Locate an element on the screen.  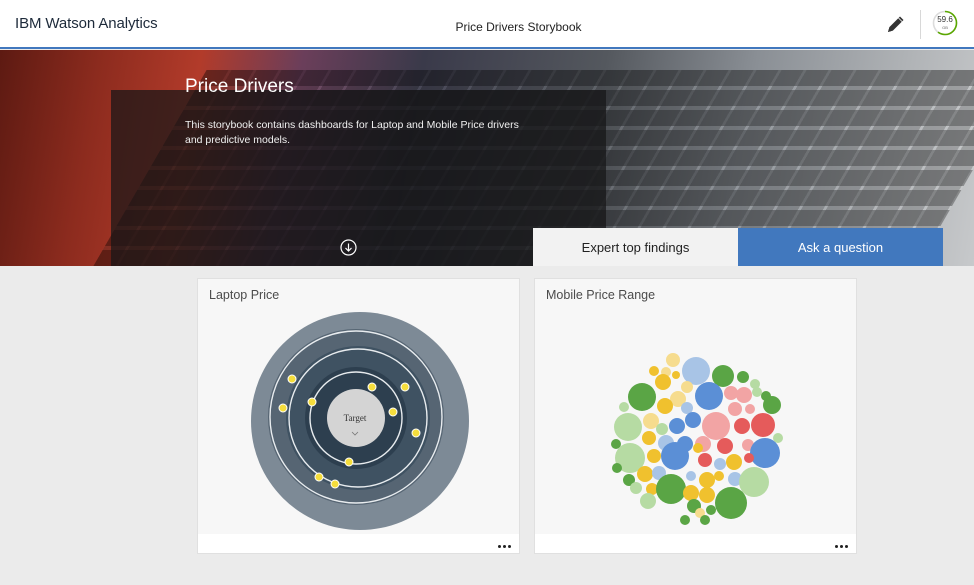
target-label: Target is located at coordinates (355, 418).